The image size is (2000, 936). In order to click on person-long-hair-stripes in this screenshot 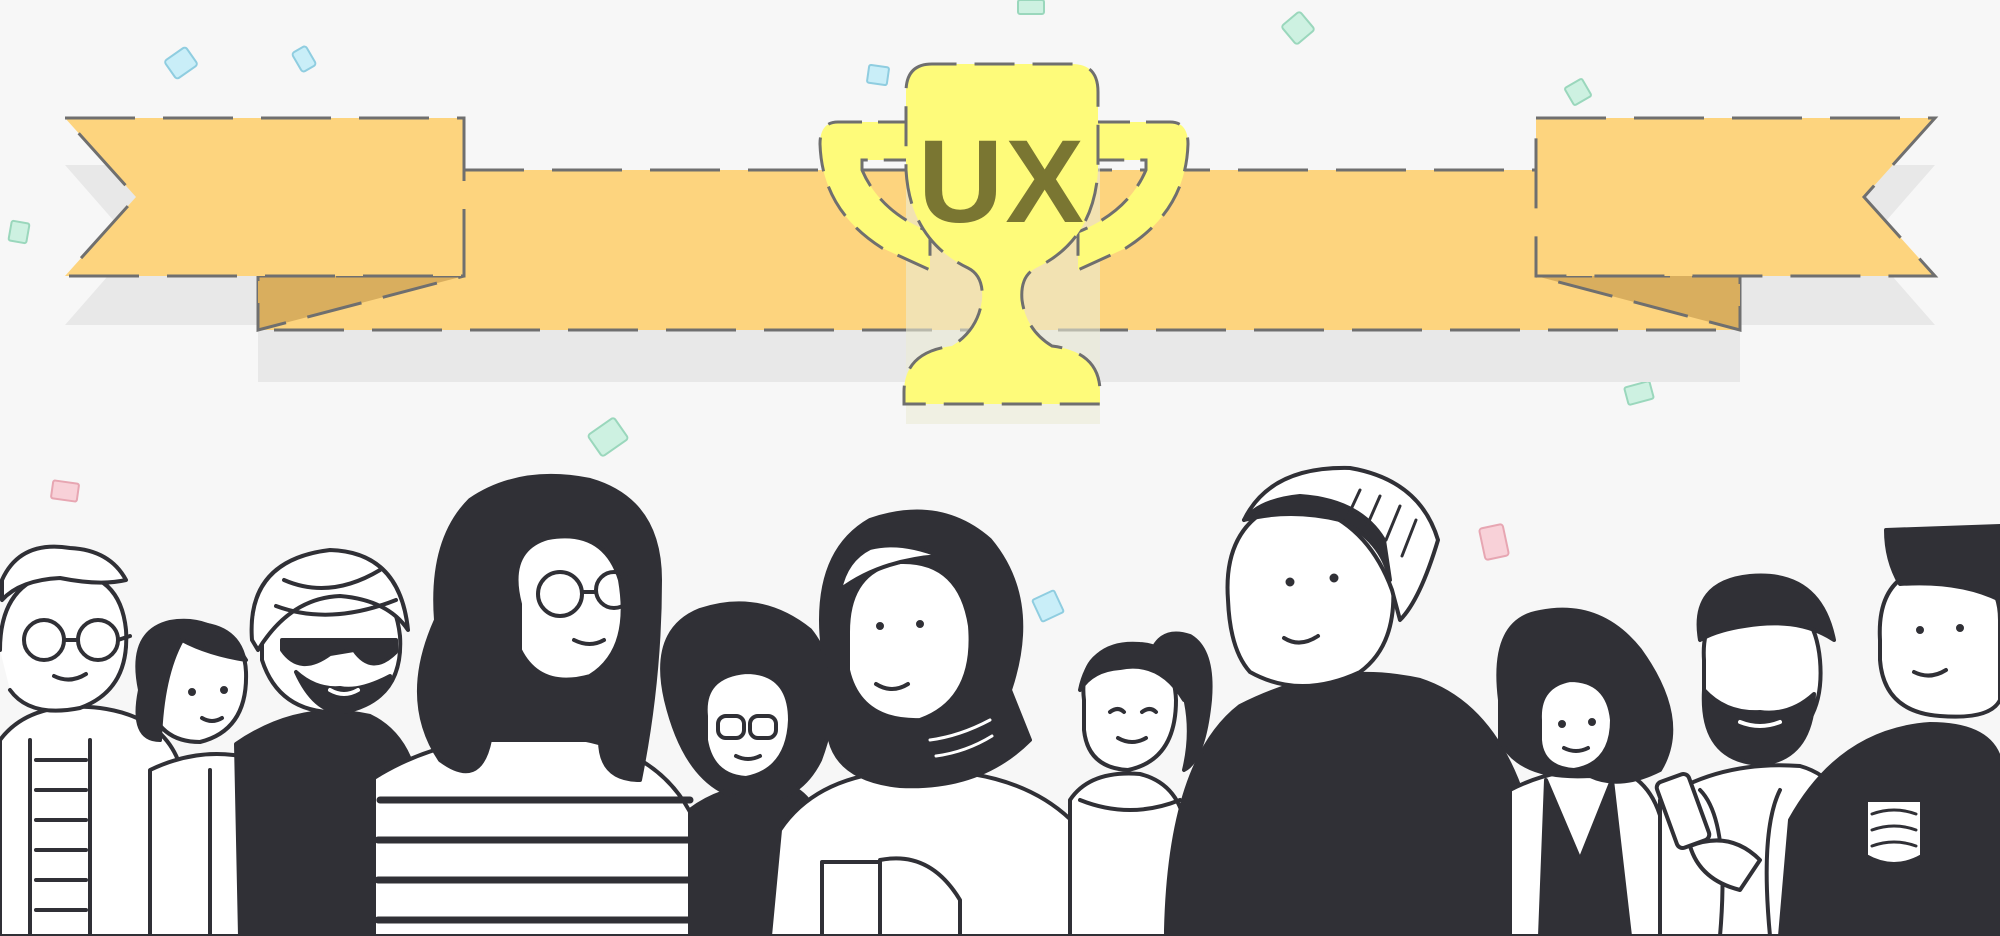, I will do `click(537, 705)`.